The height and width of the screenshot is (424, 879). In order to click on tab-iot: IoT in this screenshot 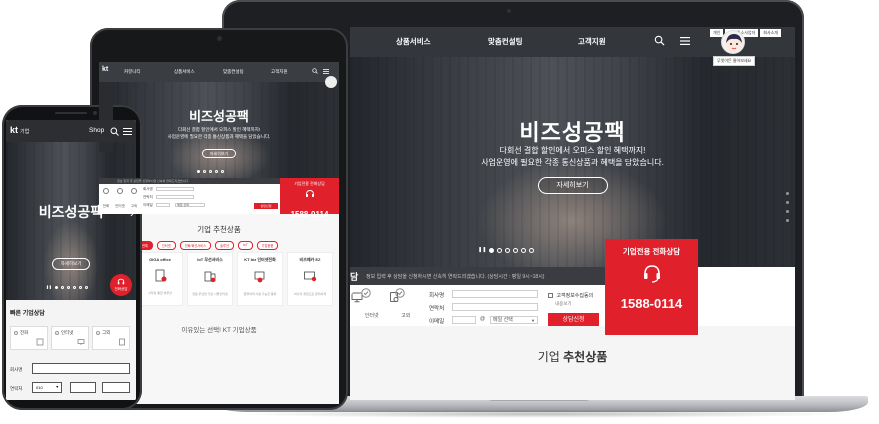, I will do `click(245, 245)`.